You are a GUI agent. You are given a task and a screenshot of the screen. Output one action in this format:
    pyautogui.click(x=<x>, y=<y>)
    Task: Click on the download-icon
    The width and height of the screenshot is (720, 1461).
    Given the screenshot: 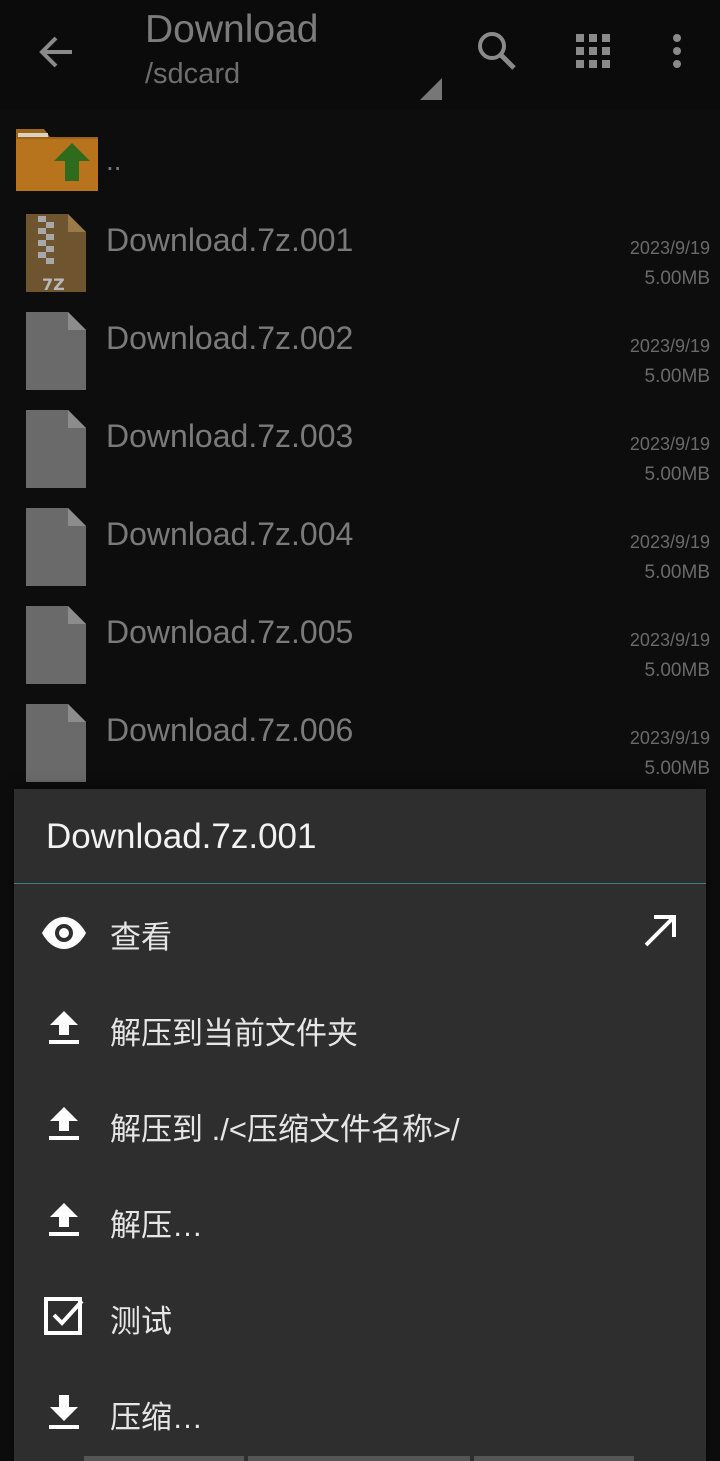 What is the action you would take?
    pyautogui.click(x=64, y=1412)
    